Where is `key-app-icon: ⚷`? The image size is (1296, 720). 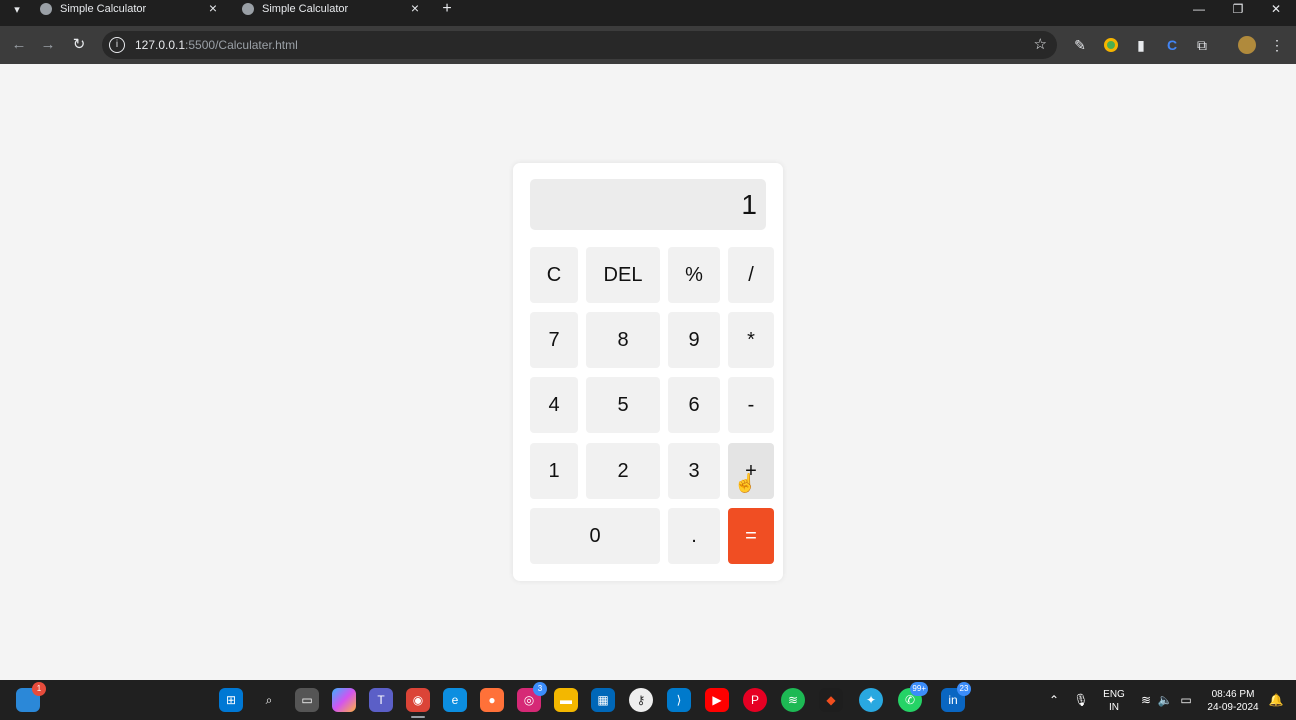 key-app-icon: ⚷ is located at coordinates (641, 700).